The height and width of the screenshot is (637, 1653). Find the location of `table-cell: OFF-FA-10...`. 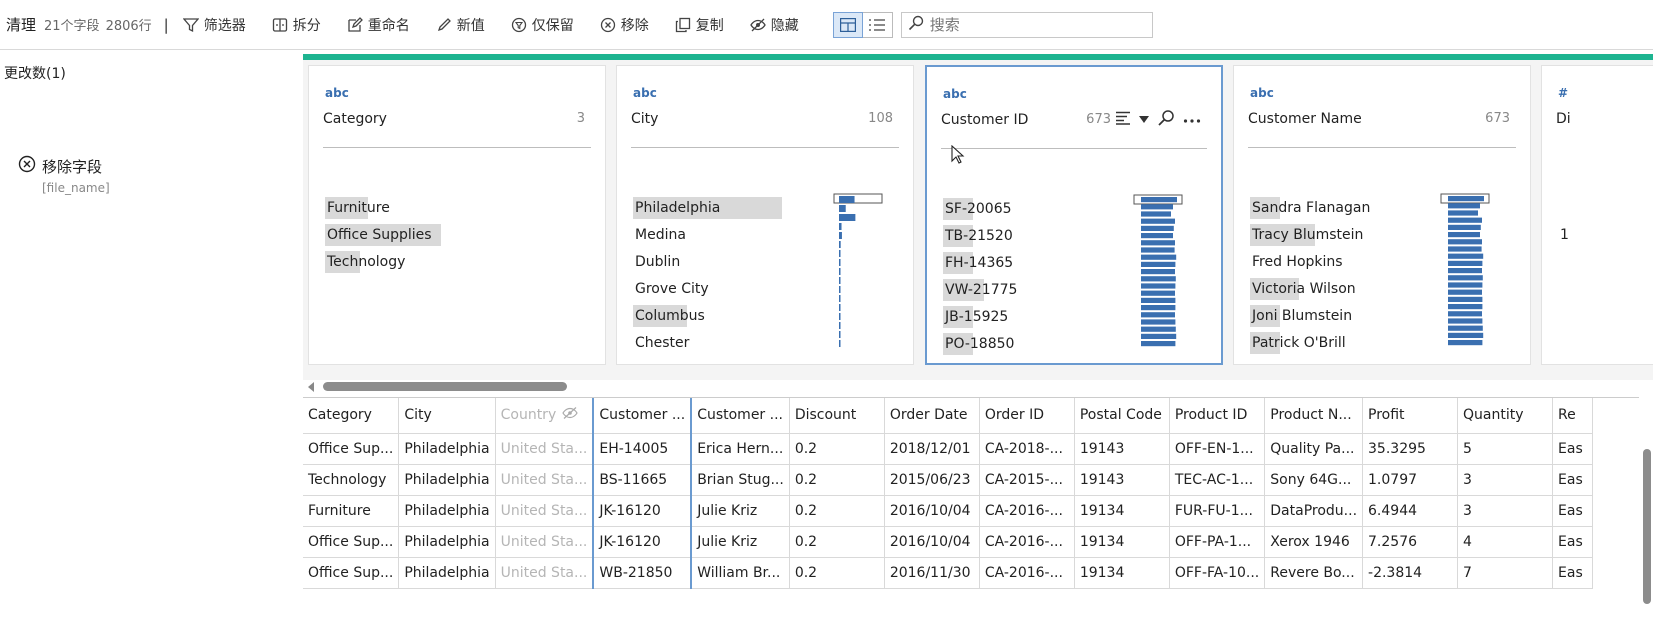

table-cell: OFF-FA-10... is located at coordinates (1217, 573).